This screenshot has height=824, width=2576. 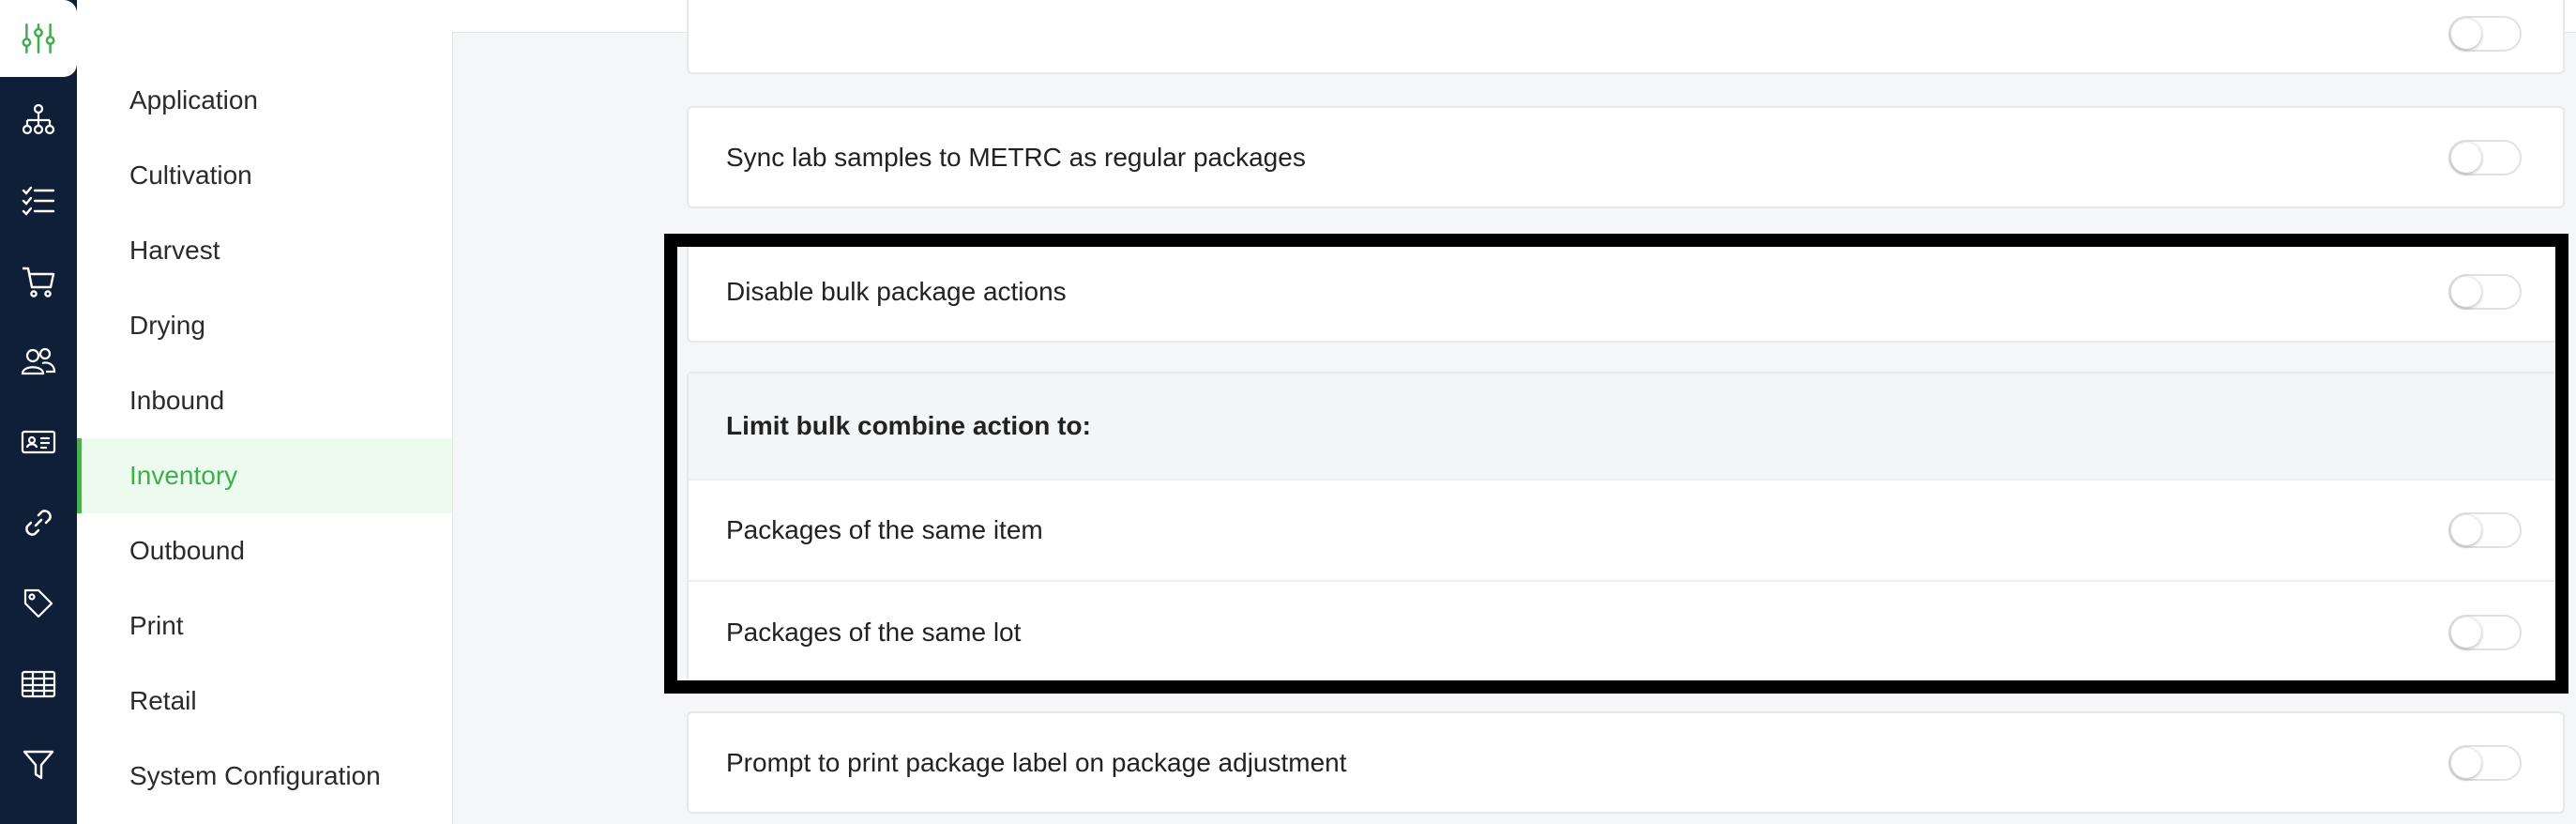 I want to click on table-nav-button, so click(x=38, y=684).